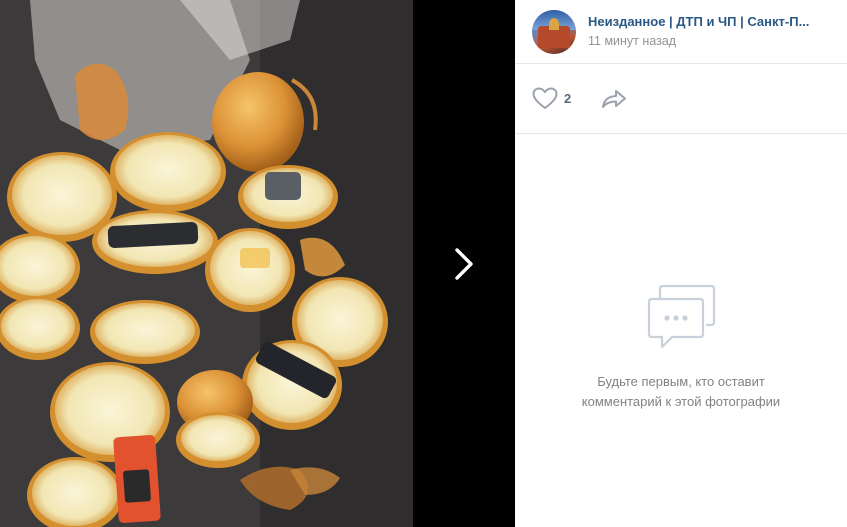 The height and width of the screenshot is (527, 847). I want to click on empty-comments-line1: Будьте первым, кто оставит, so click(681, 381).